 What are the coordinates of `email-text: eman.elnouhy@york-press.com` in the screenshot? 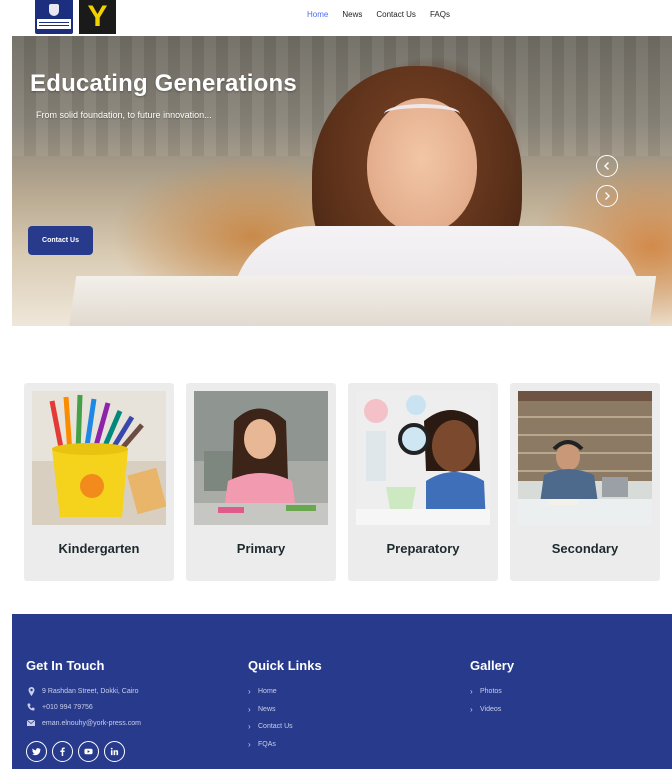 It's located at (91, 723).